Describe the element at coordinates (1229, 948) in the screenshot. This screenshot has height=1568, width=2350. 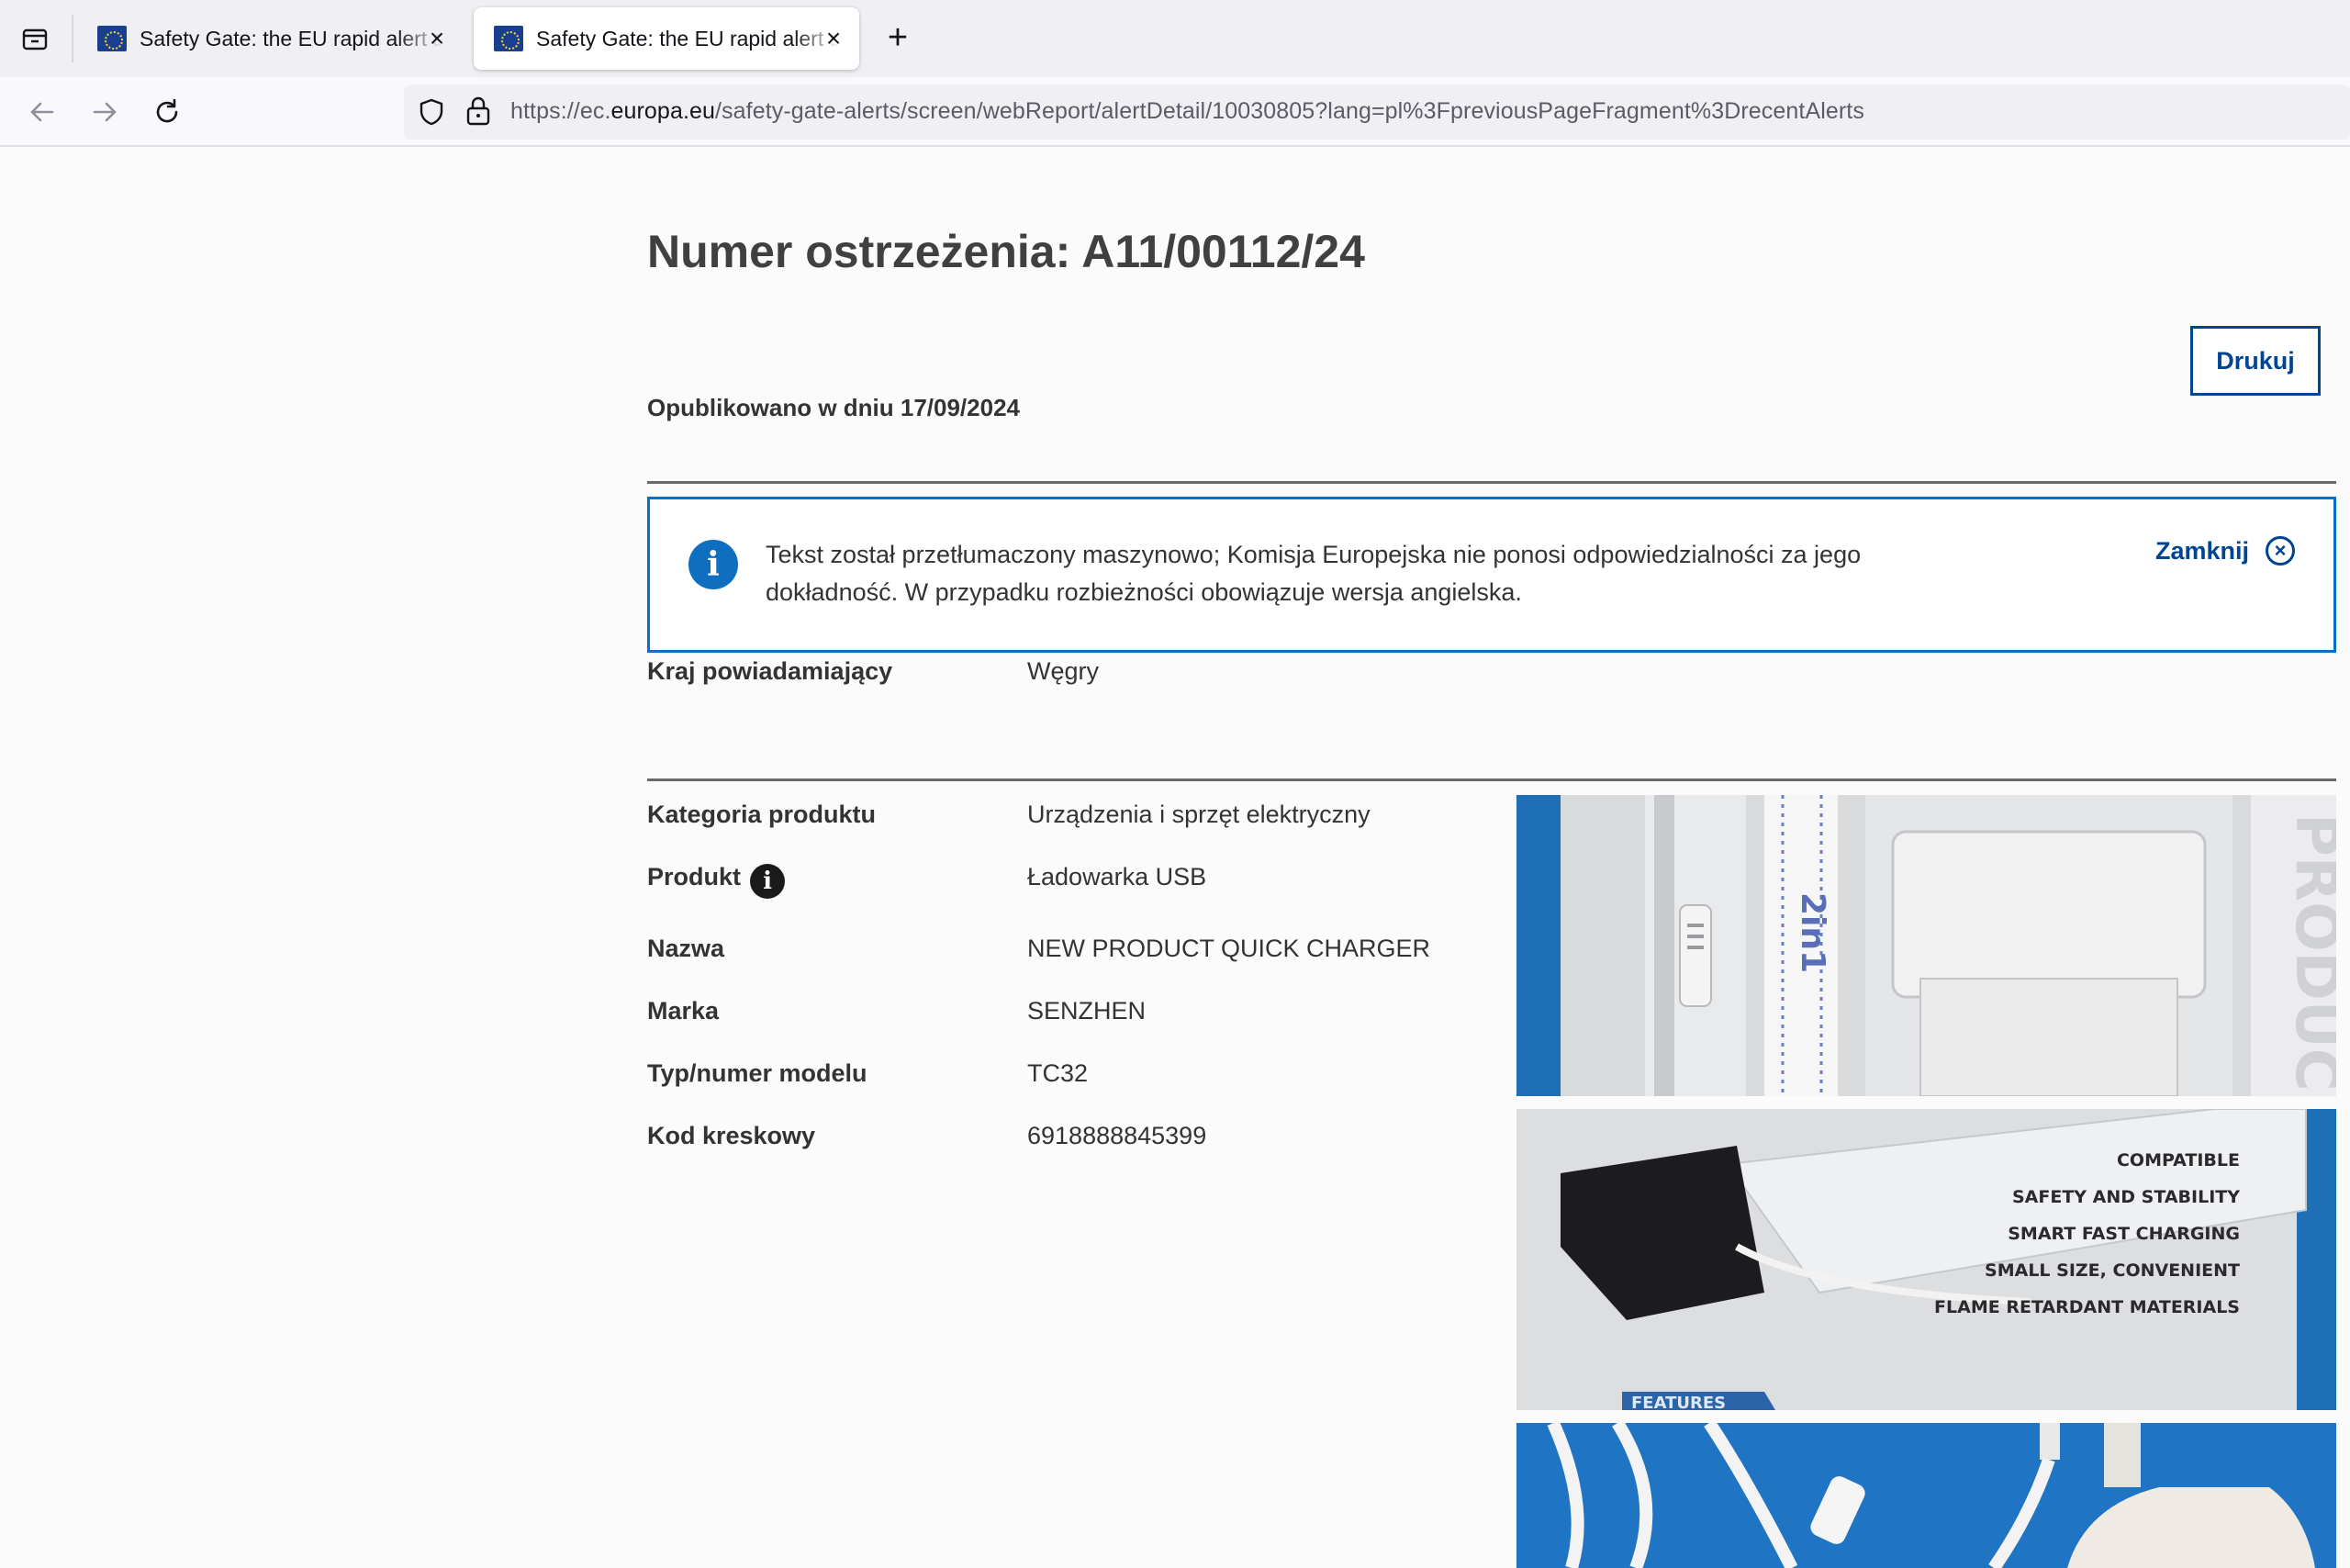
I see `detail-value: NEW PRODUCT QUICK CHARGER` at that location.